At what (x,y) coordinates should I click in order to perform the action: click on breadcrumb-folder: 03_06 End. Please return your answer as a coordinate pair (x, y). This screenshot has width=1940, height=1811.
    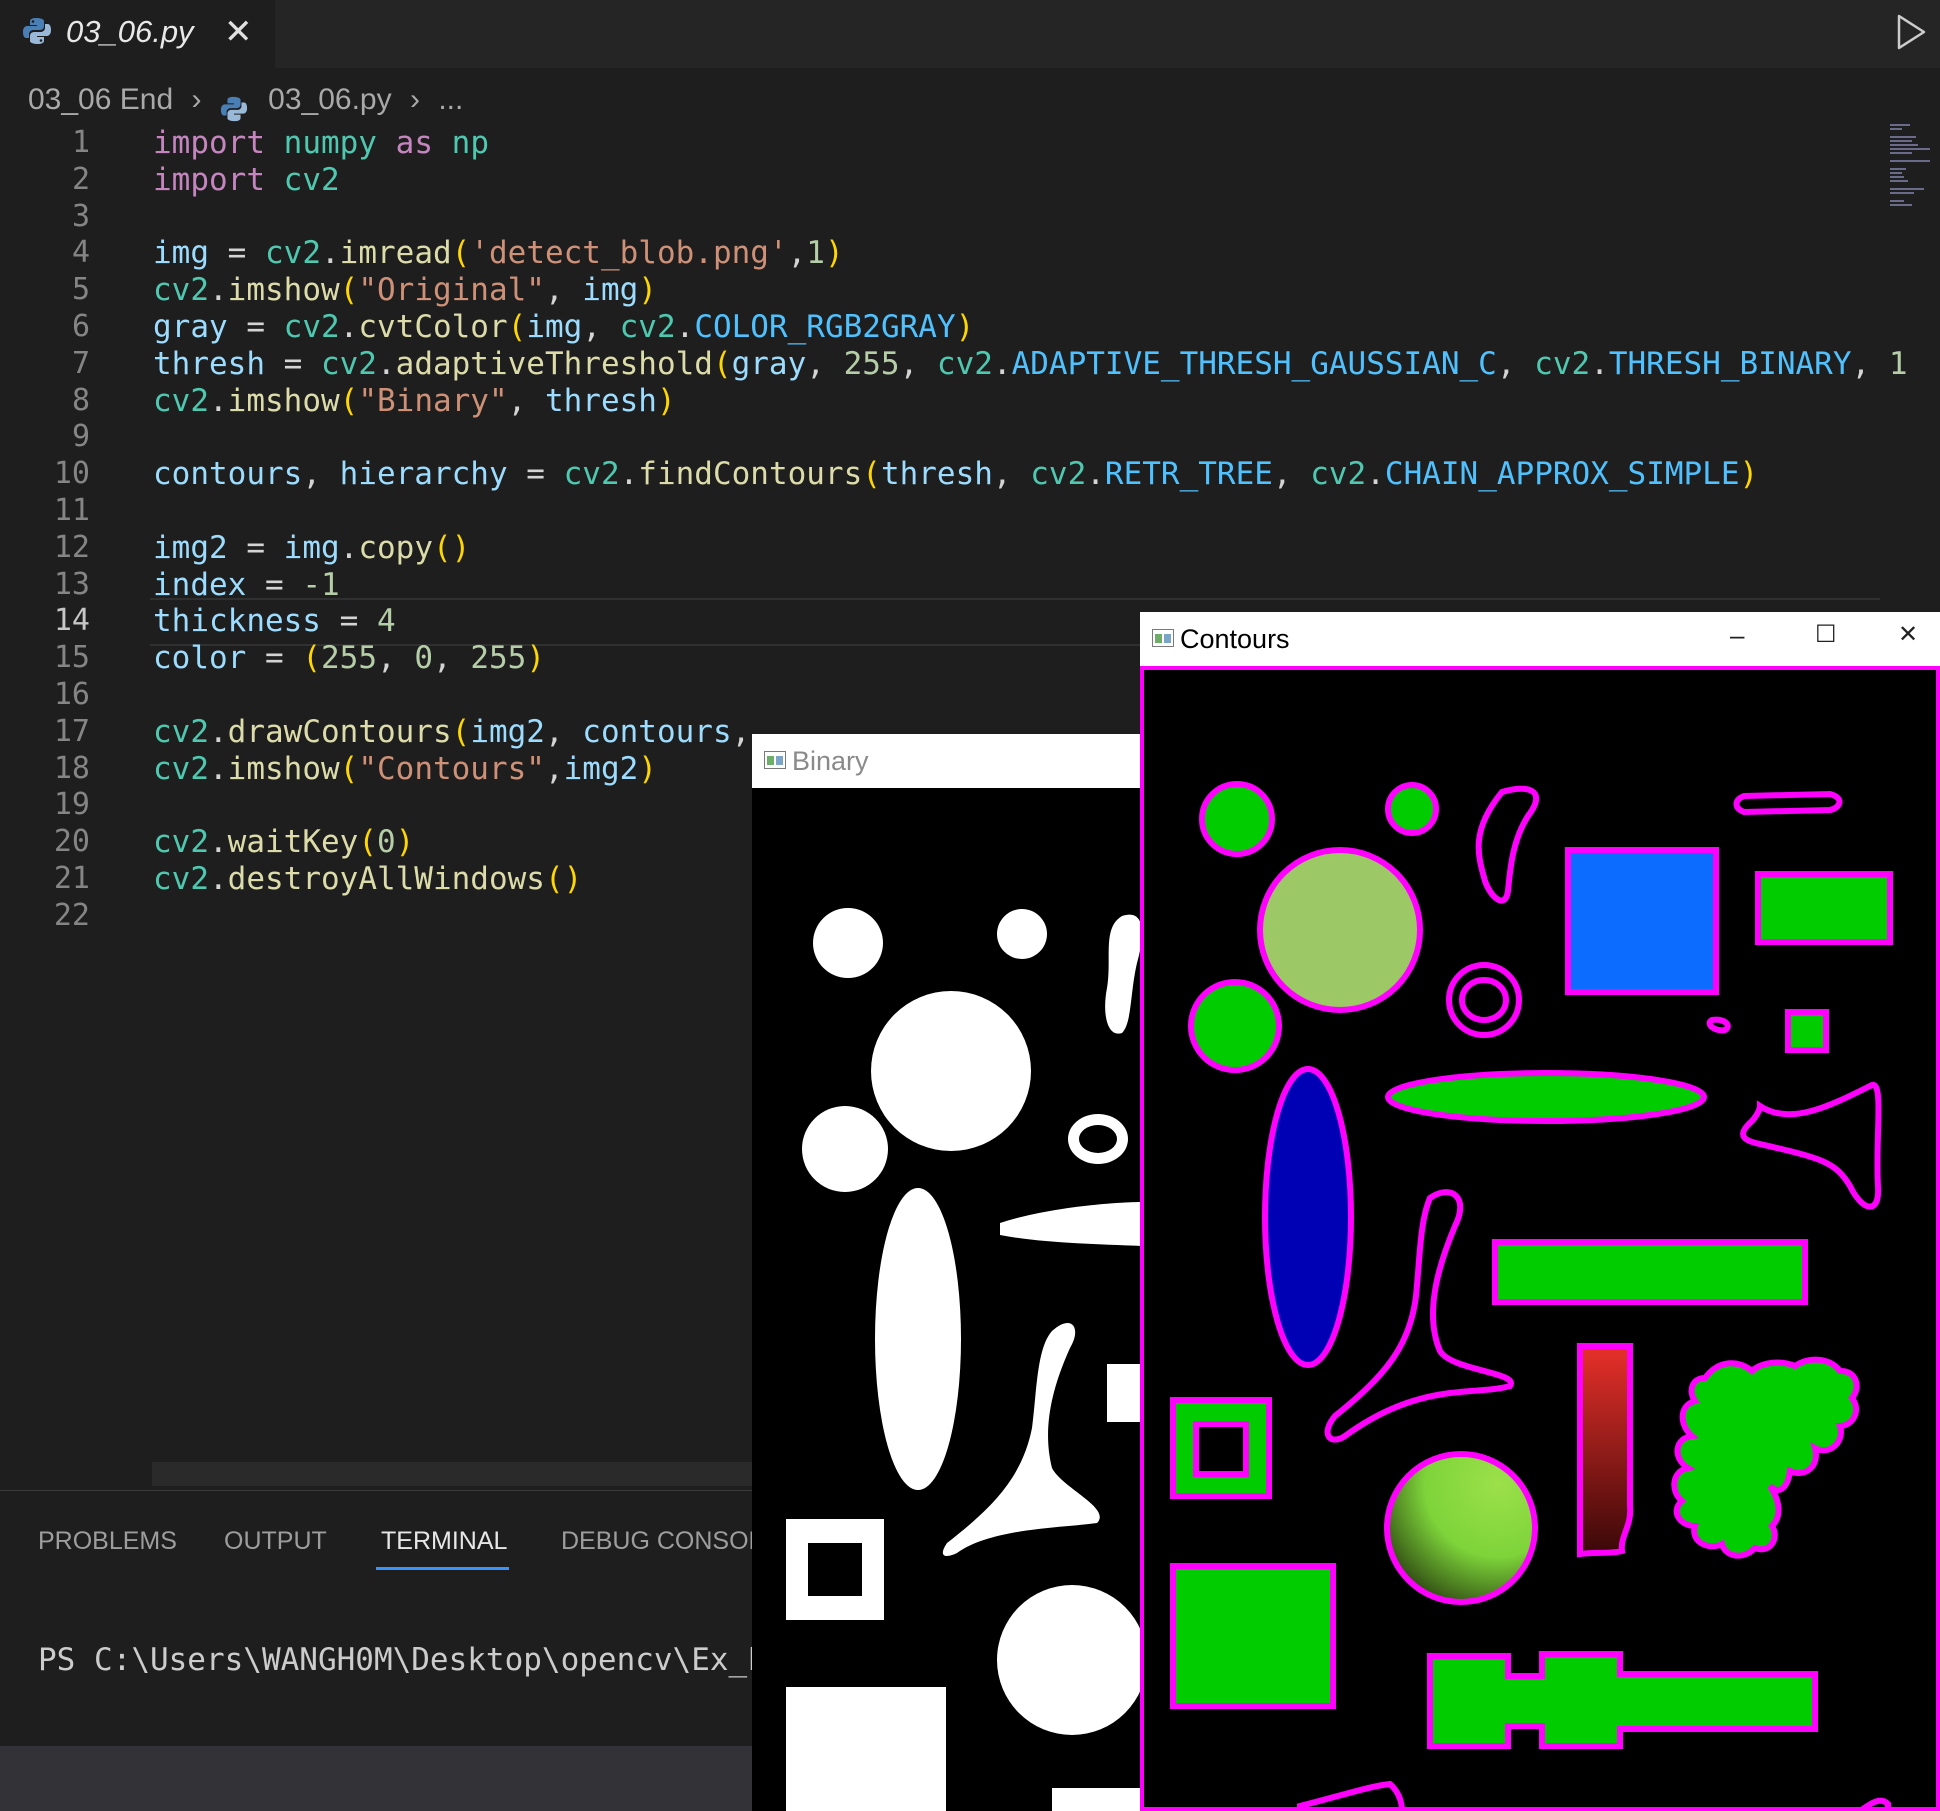
    Looking at the image, I should click on (100, 100).